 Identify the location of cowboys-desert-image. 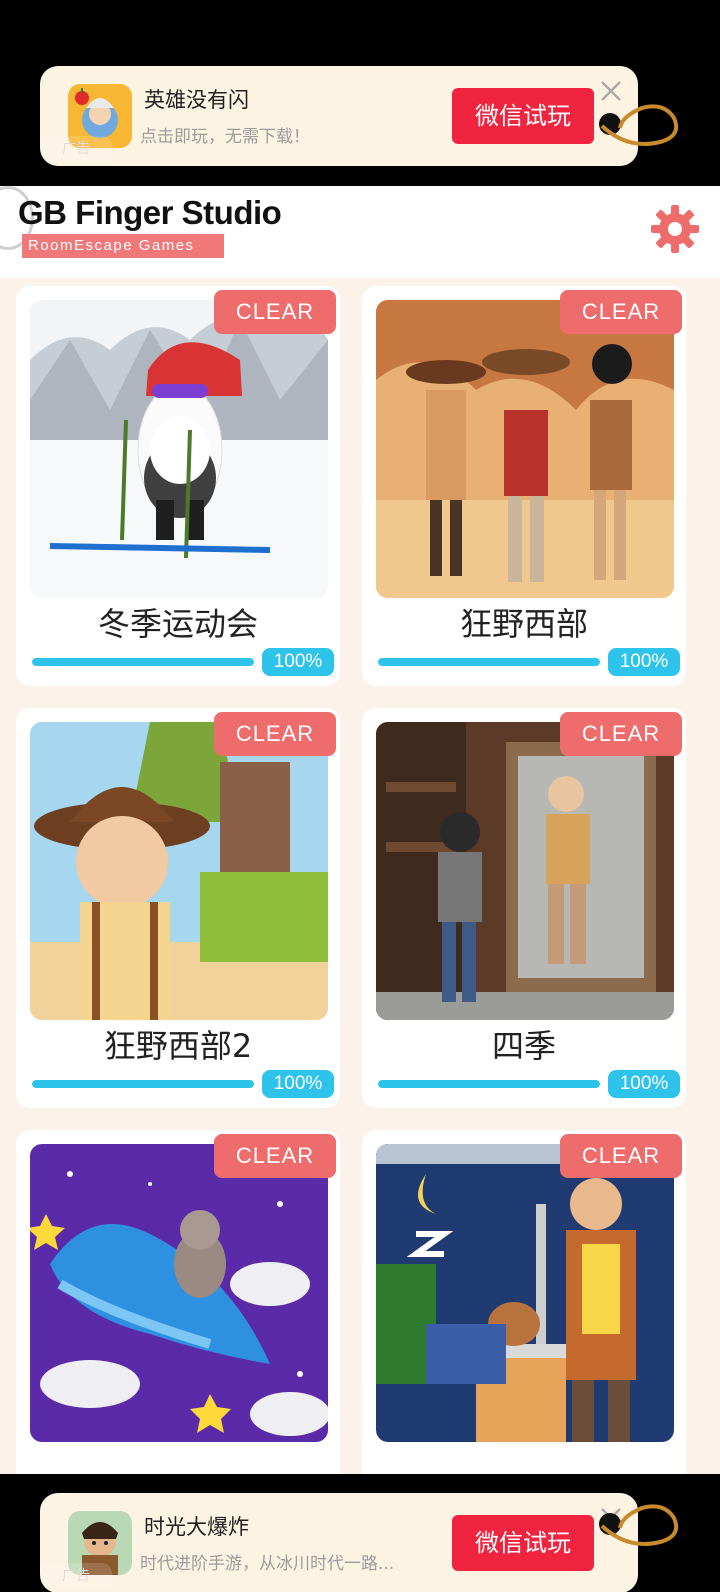
(525, 449).